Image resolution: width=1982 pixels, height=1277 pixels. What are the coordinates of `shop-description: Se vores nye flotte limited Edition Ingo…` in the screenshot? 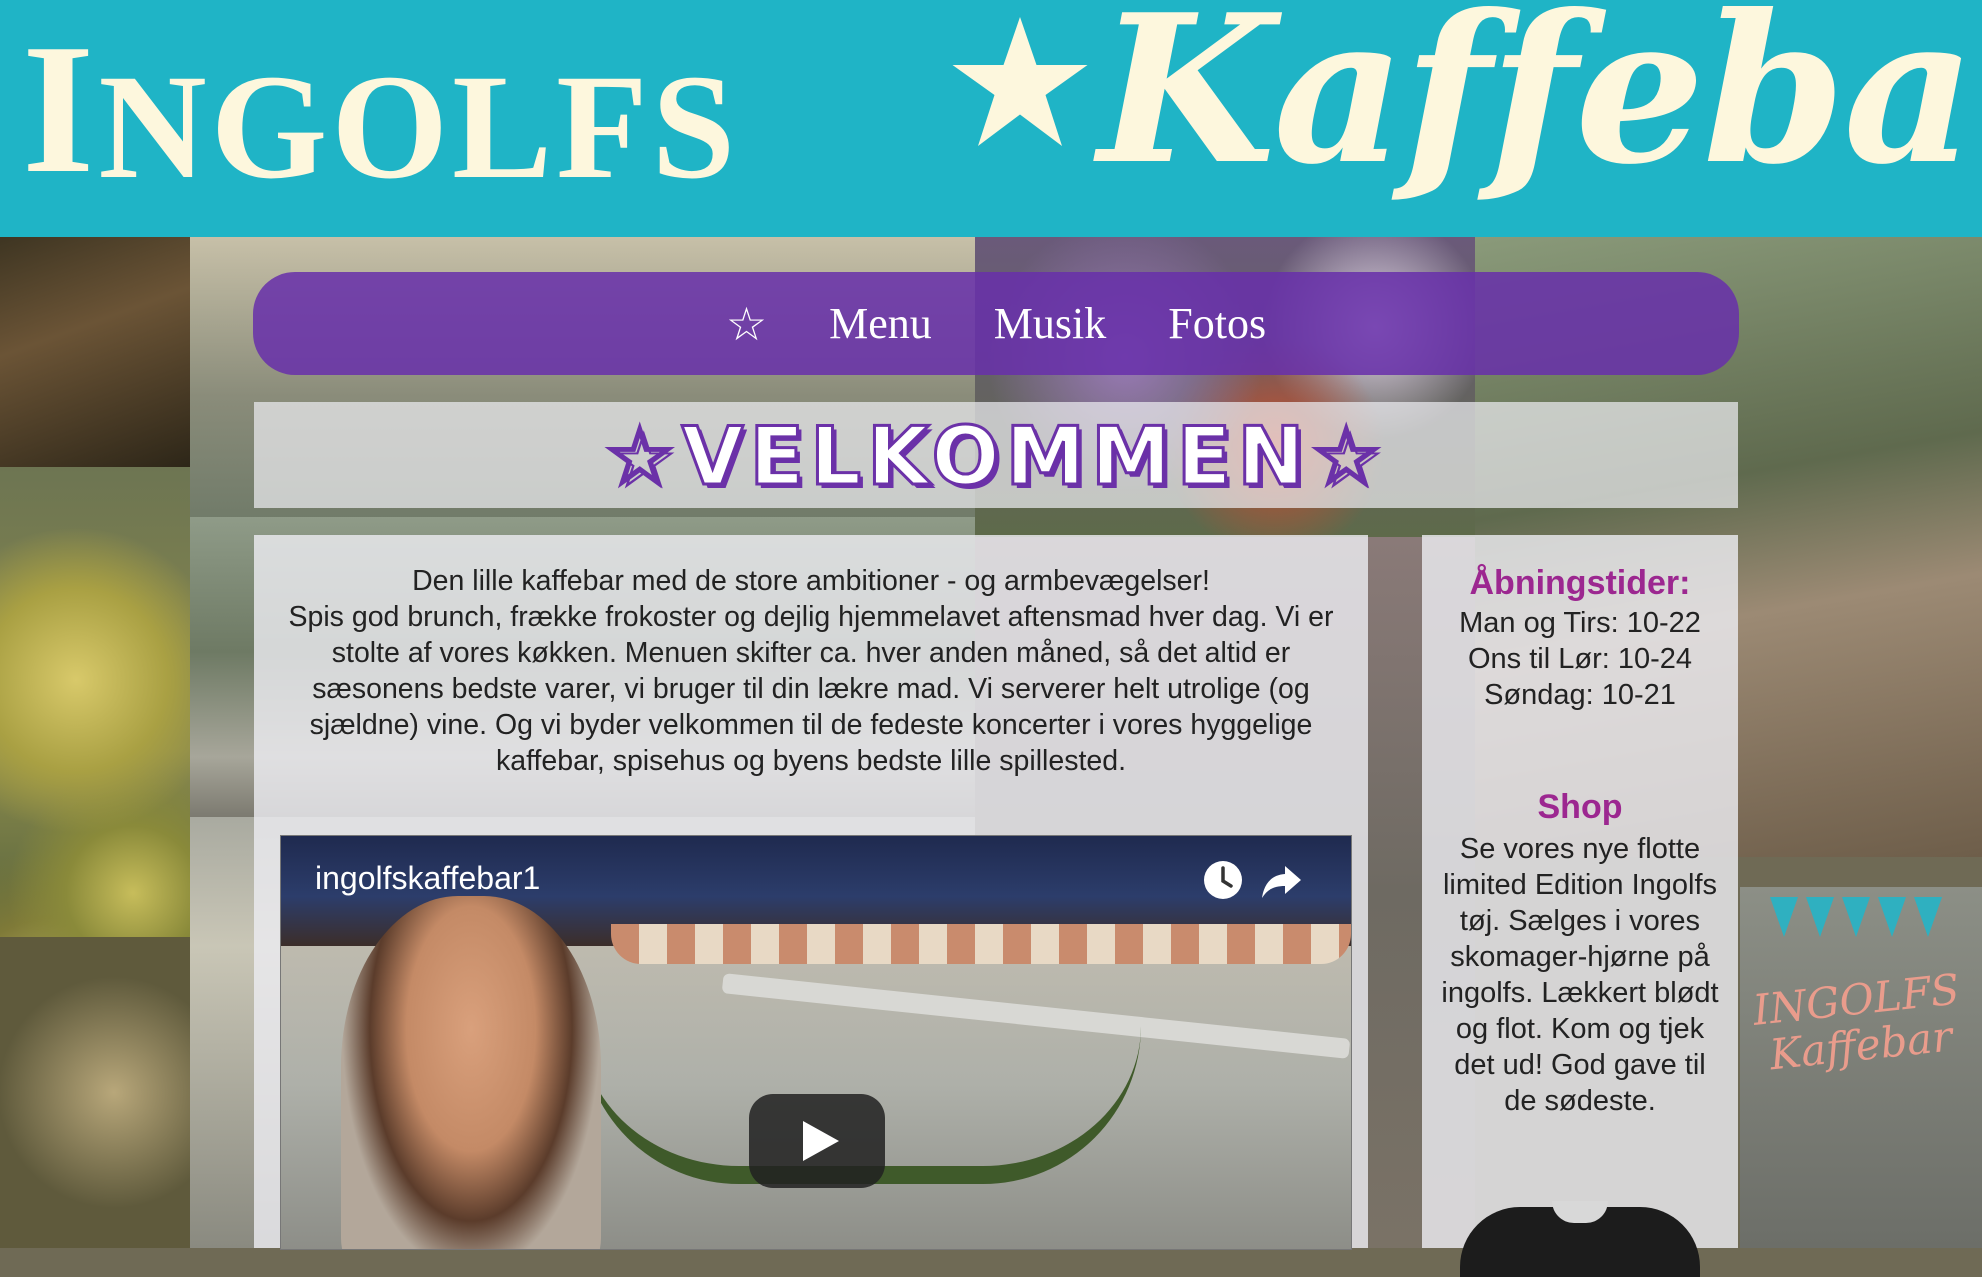 It's located at (1580, 975).